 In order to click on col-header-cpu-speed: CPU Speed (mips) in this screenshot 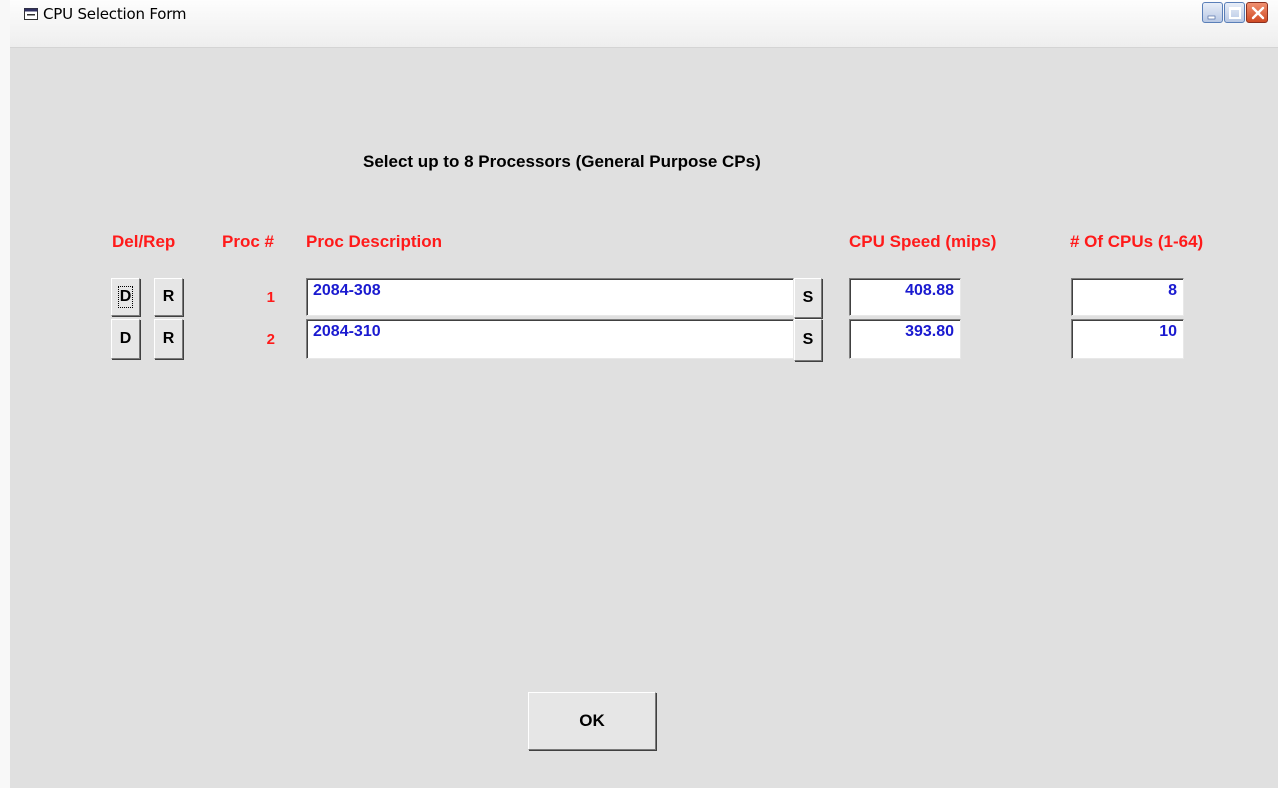, I will do `click(923, 241)`.